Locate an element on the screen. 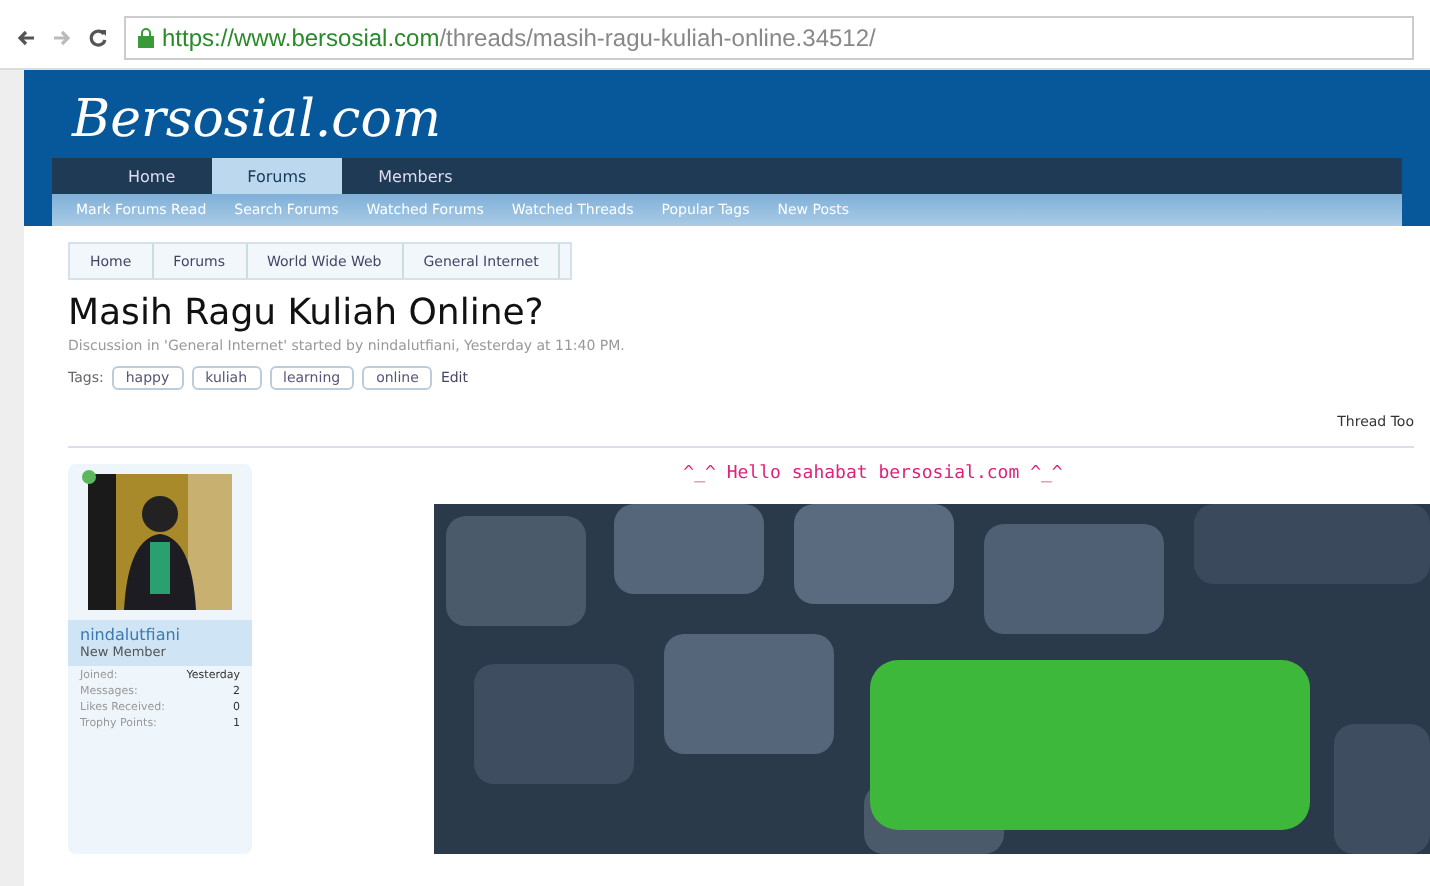  site-logo: Bersosial.com is located at coordinates (727, 120).